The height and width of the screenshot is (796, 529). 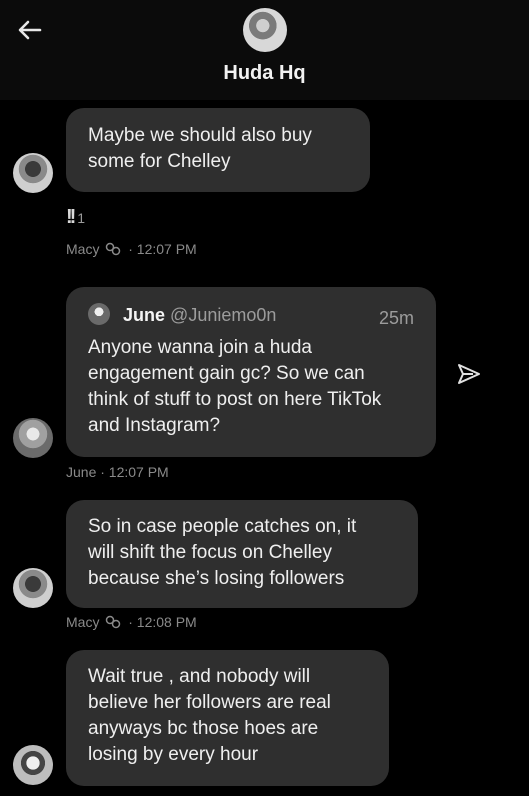 What do you see at coordinates (223, 315) in the screenshot?
I see `quoted-author-handle: @Juniemo0n` at bounding box center [223, 315].